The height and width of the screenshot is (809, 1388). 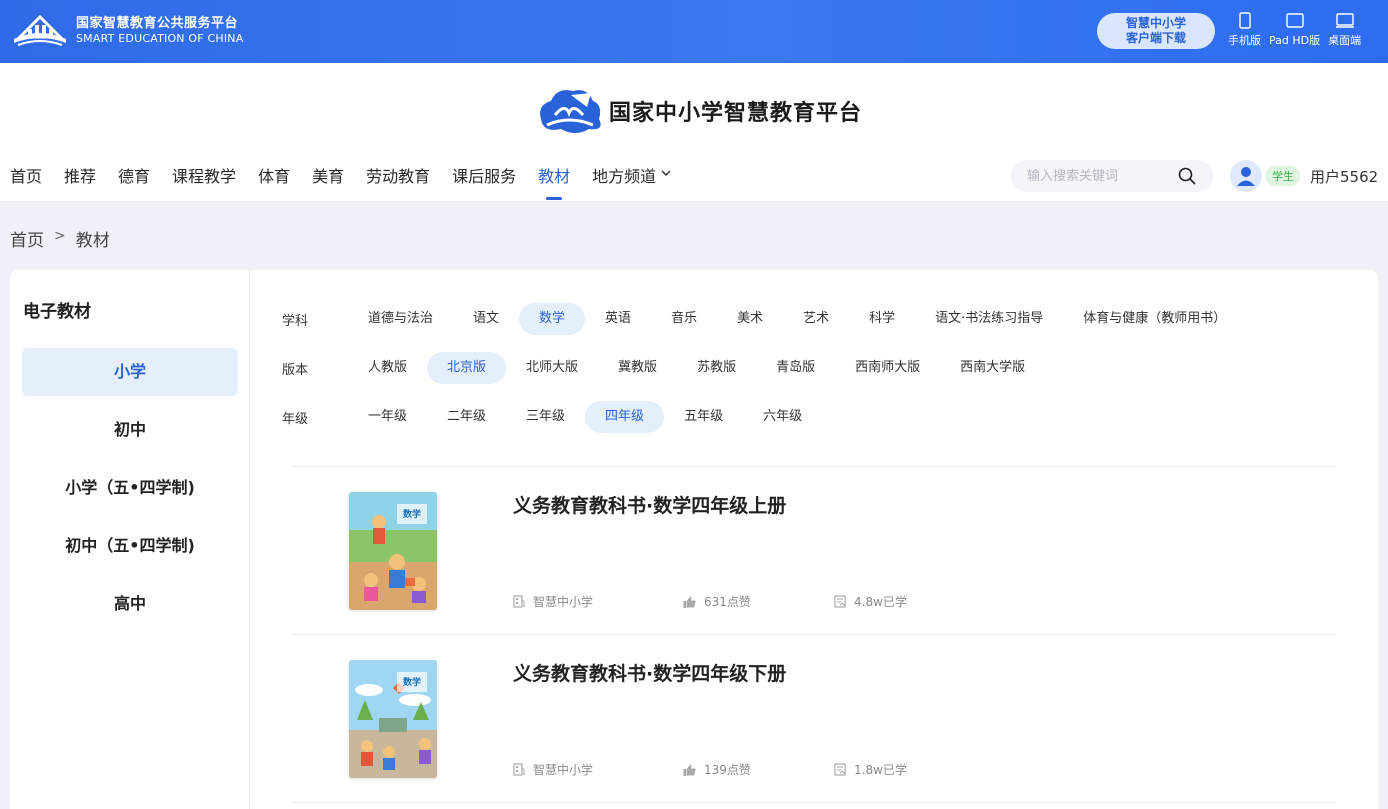 I want to click on grade-filter-row: 年级 一年级 二年级 三年级 四年级 五年级 六年级, so click(x=551, y=417).